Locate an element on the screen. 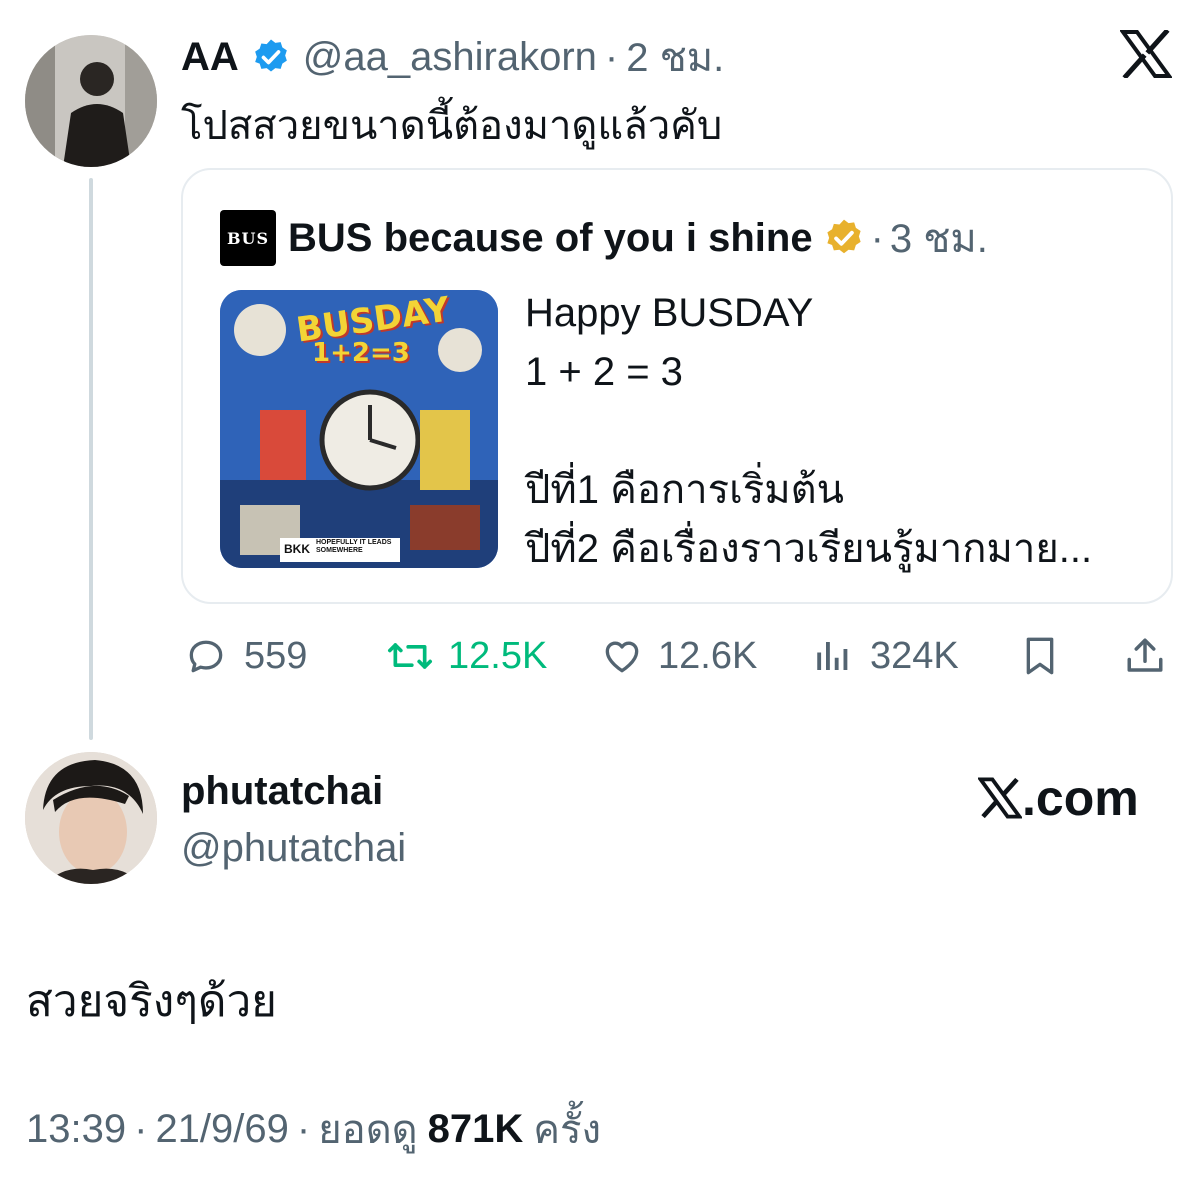  share-button is located at coordinates (1145, 656).